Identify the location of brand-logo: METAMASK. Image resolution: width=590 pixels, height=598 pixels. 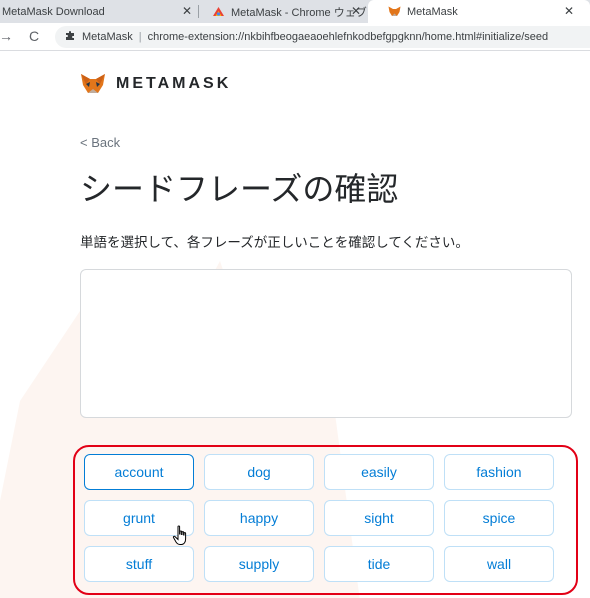
(155, 84).